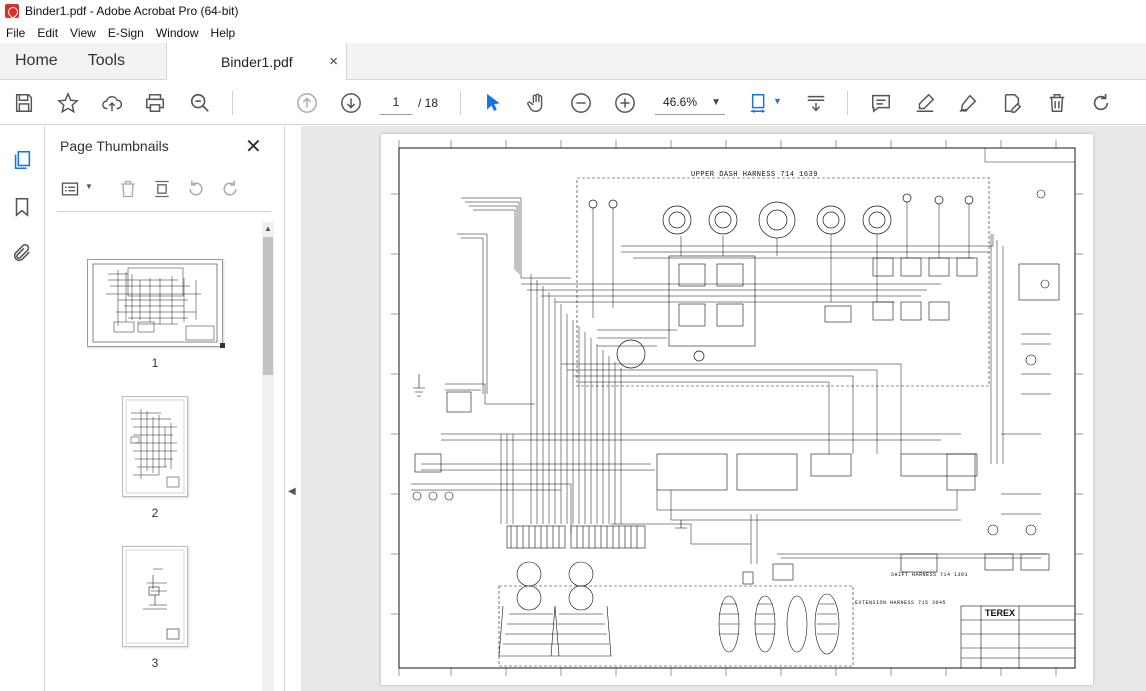  Describe the element at coordinates (22, 253) in the screenshot. I see `attachment-icon` at that location.